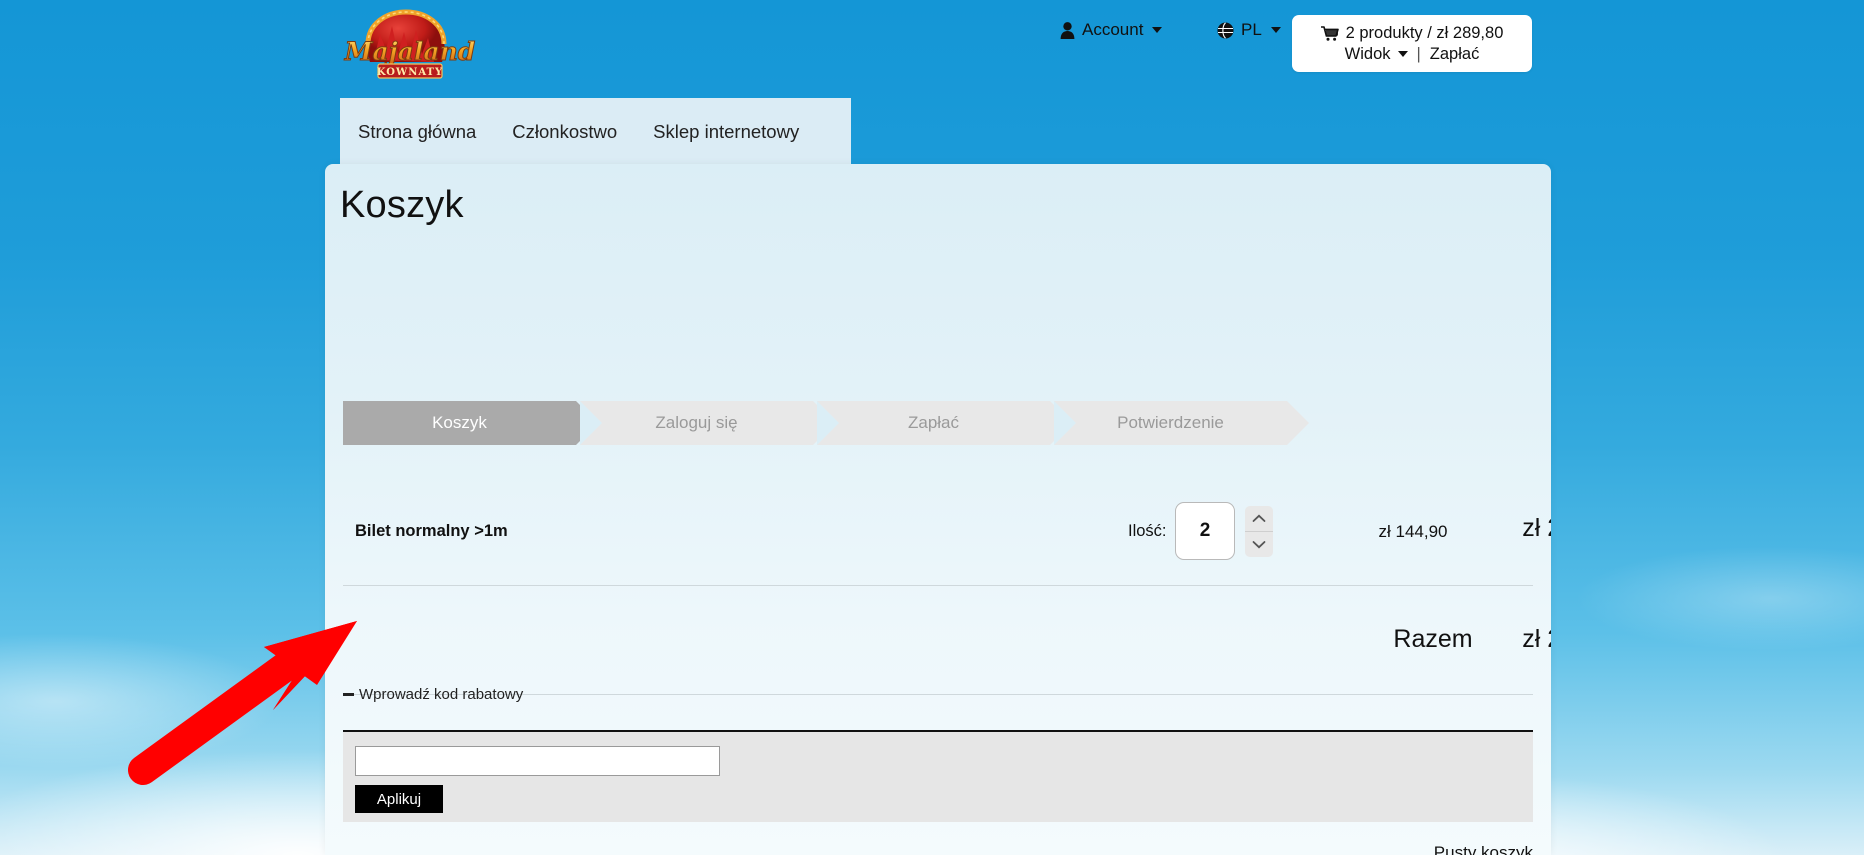  What do you see at coordinates (726, 132) in the screenshot?
I see `nav-item-shop: Sklep internetowy` at bounding box center [726, 132].